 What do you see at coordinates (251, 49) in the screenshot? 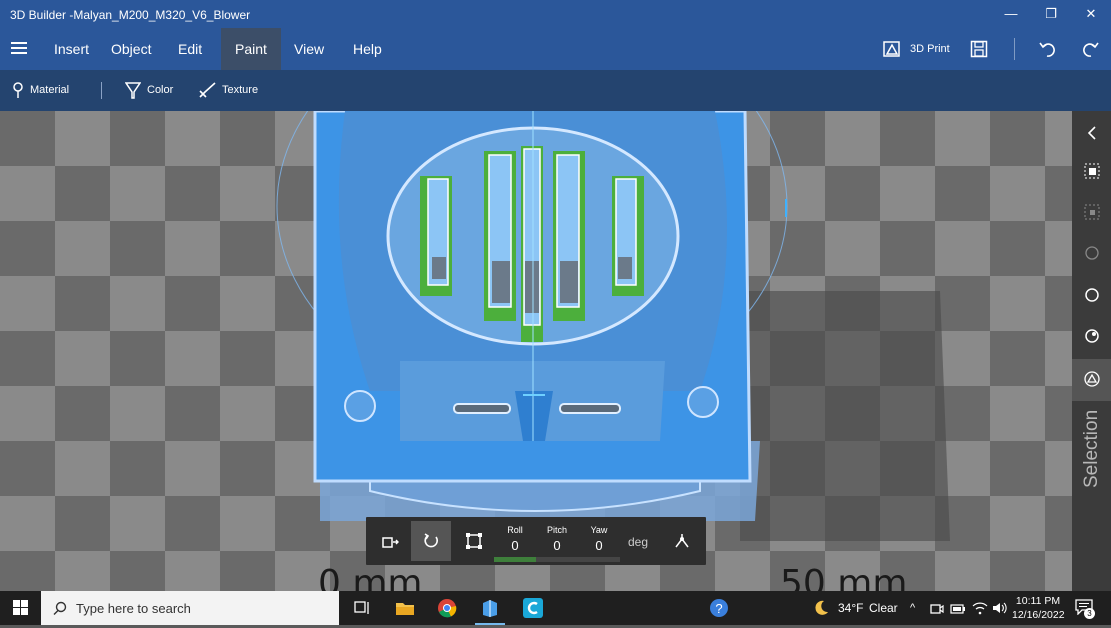
I see `menu-paint: Paint` at bounding box center [251, 49].